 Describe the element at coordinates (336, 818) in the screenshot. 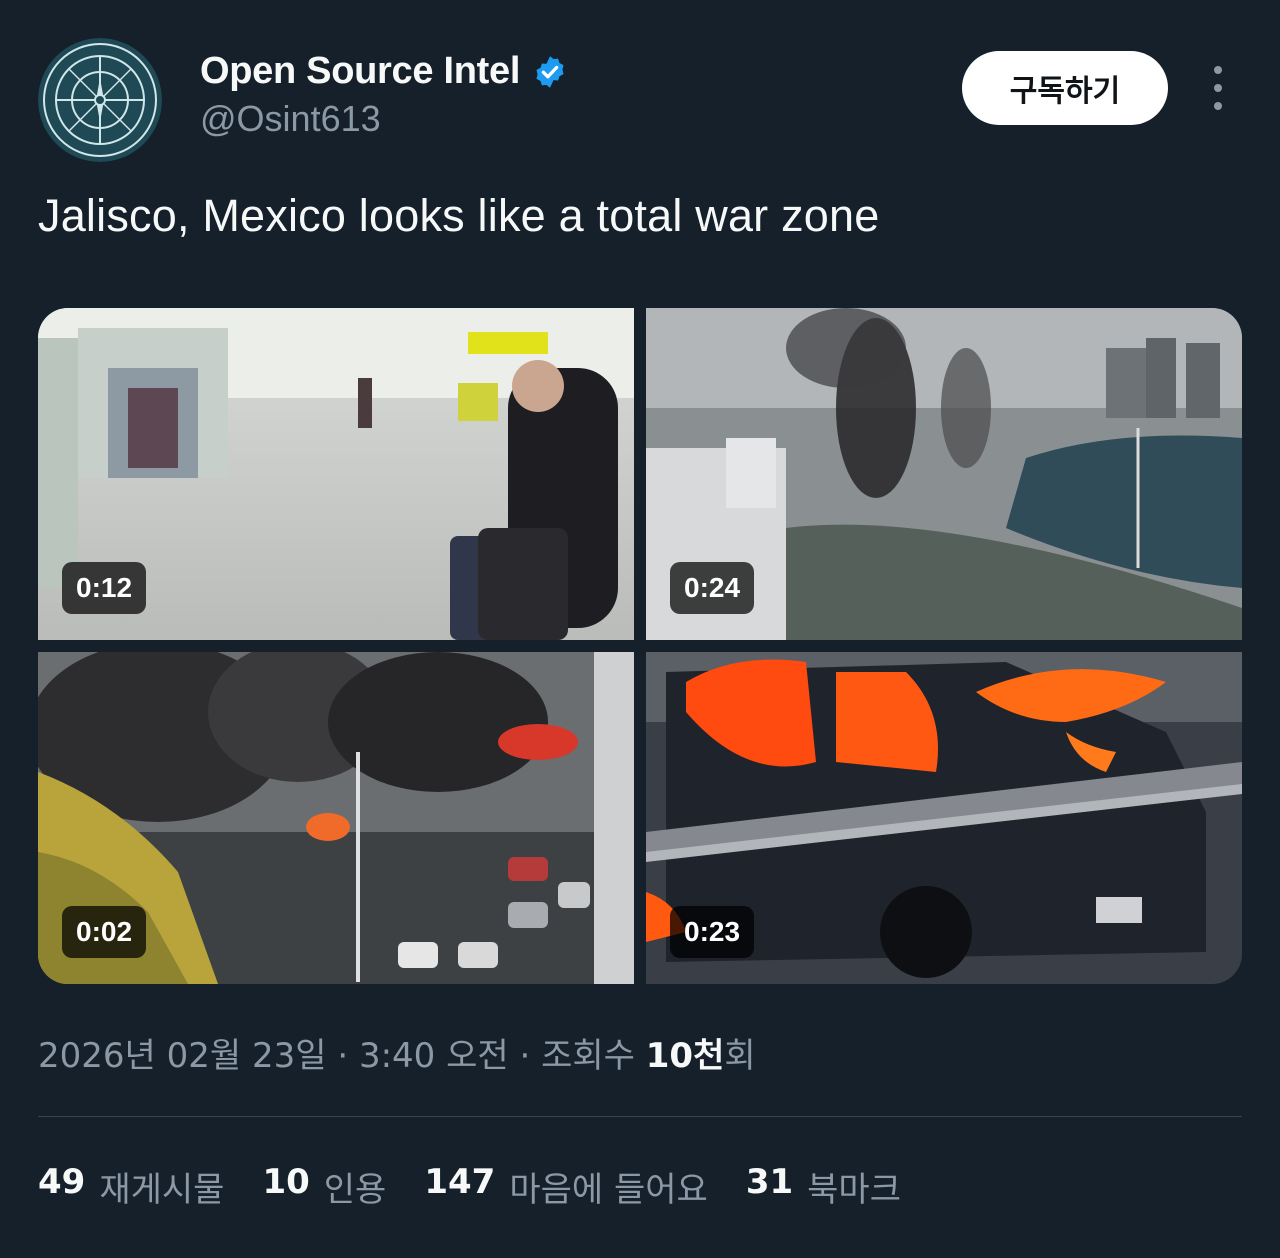

I see `video-thumbnail-parking-fire: 0:02` at that location.